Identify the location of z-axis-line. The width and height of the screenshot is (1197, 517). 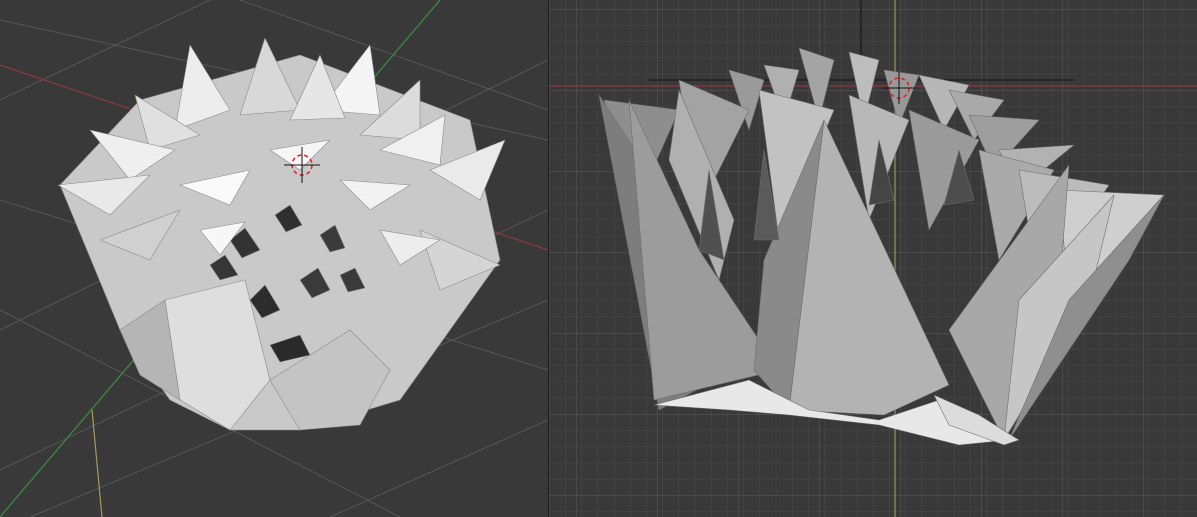
(97, 463).